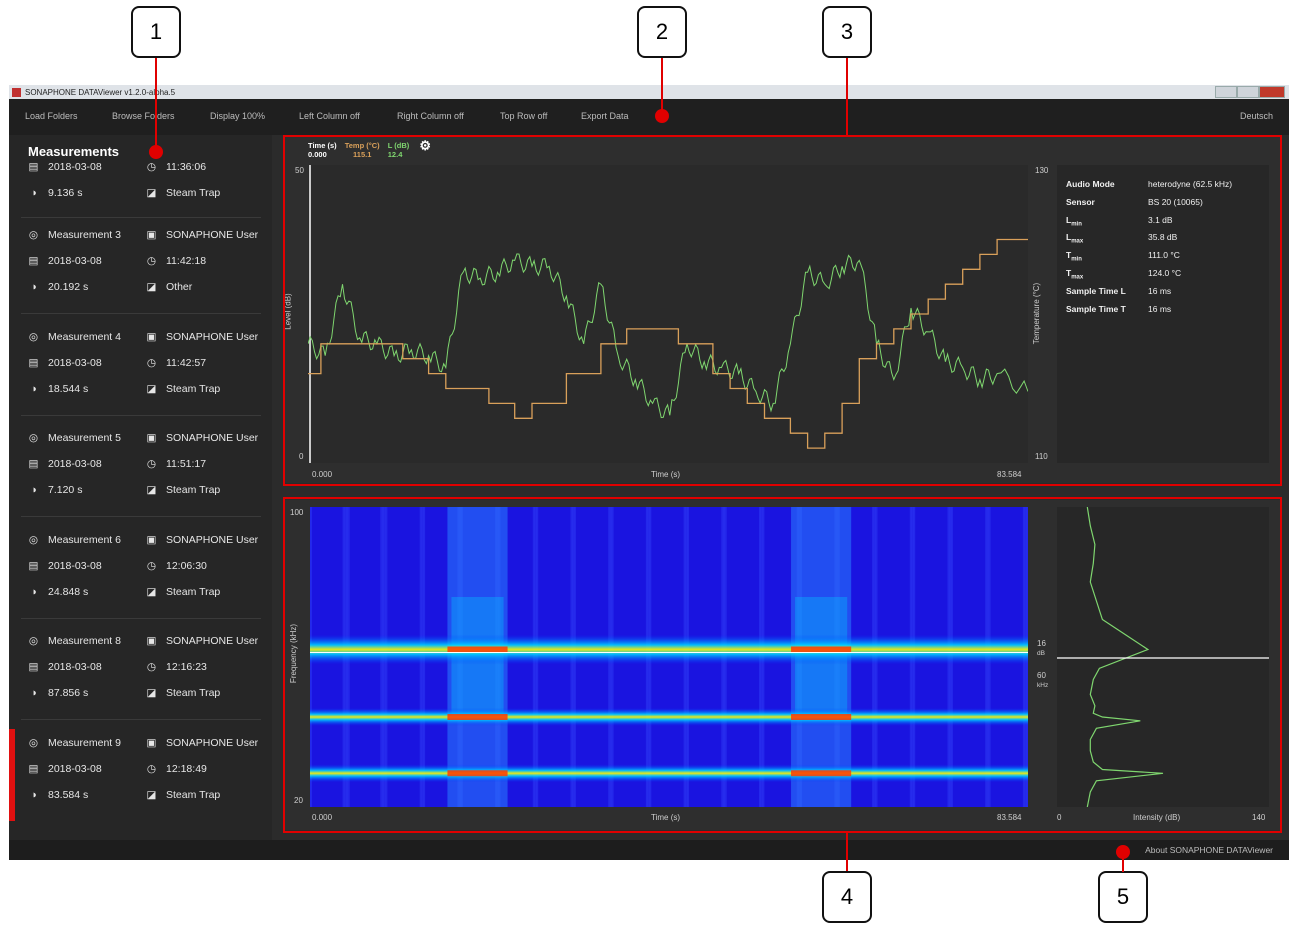 The width and height of the screenshot is (1290, 929). Describe the element at coordinates (84, 742) in the screenshot. I see `meas-name-text: Measurement 9` at that location.